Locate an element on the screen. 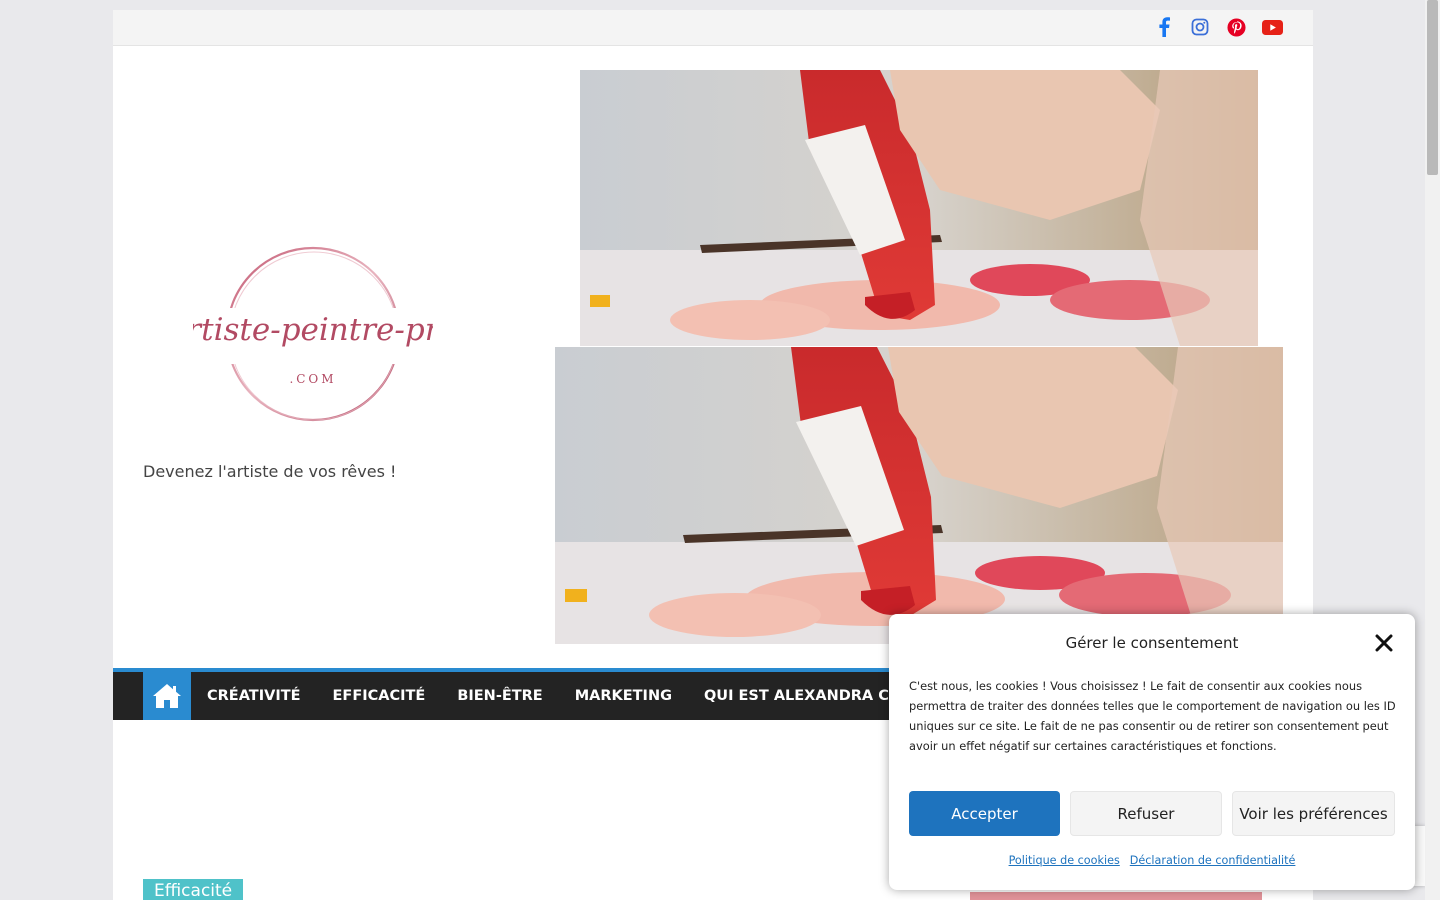 The width and height of the screenshot is (1440, 900). nav-item-efficacite: EFFICACITÉ is located at coordinates (379, 696).